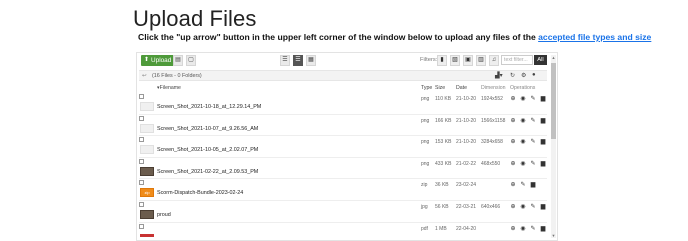 Image resolution: width=688 pixels, height=241 pixels. I want to click on file-size: 56 KB, so click(442, 206).